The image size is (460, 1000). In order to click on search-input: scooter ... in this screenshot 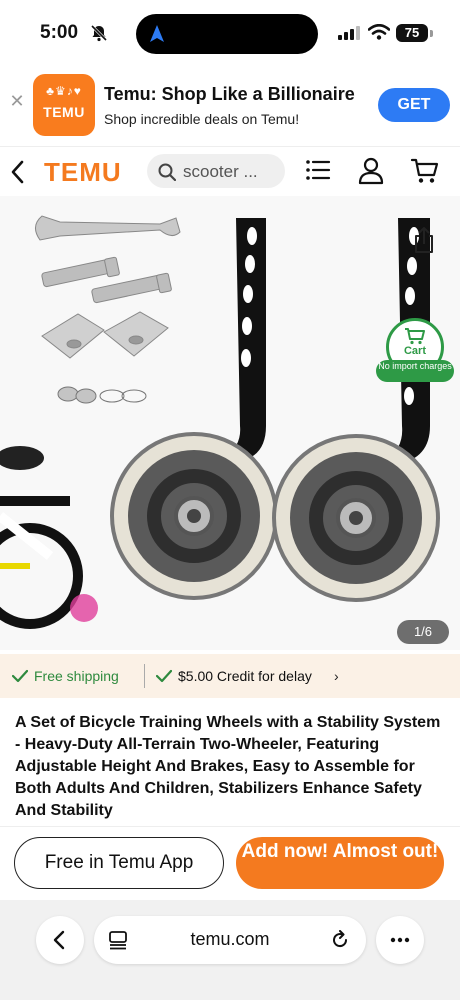, I will do `click(216, 171)`.